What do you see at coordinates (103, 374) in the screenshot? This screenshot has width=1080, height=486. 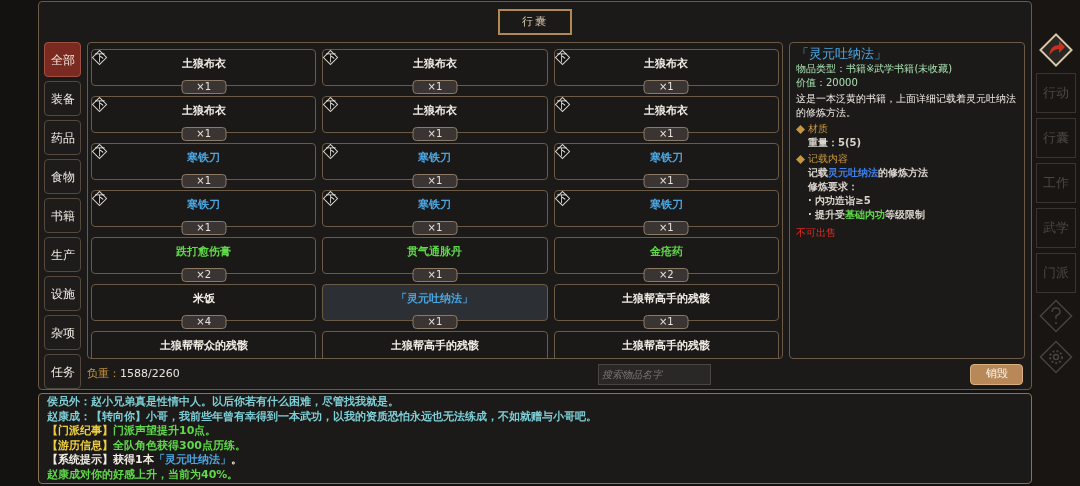 I see `weight-label: 负重：` at bounding box center [103, 374].